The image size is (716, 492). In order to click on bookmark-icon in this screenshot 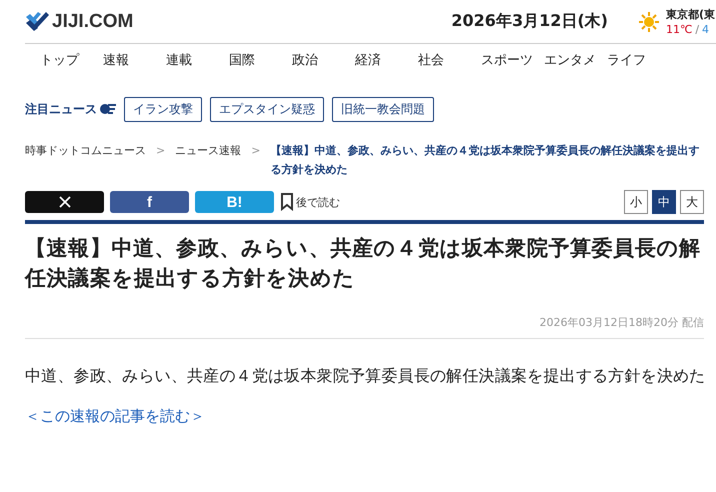, I will do `click(287, 202)`.